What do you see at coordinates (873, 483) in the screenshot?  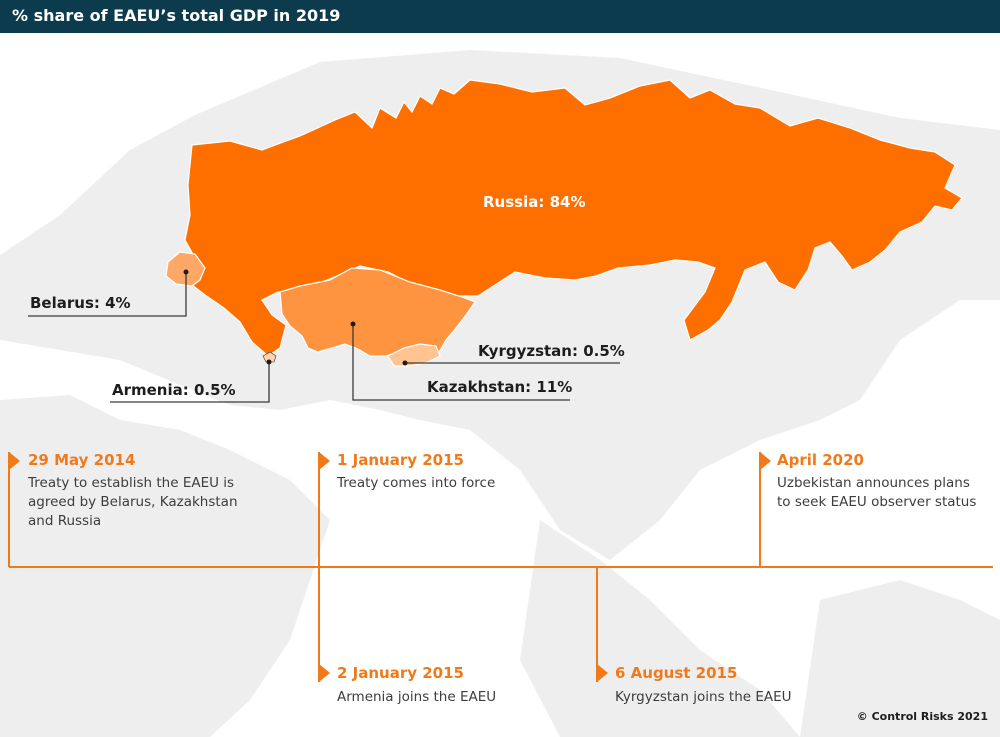 I see `event-text-line: Uzbekistan announces plans` at bounding box center [873, 483].